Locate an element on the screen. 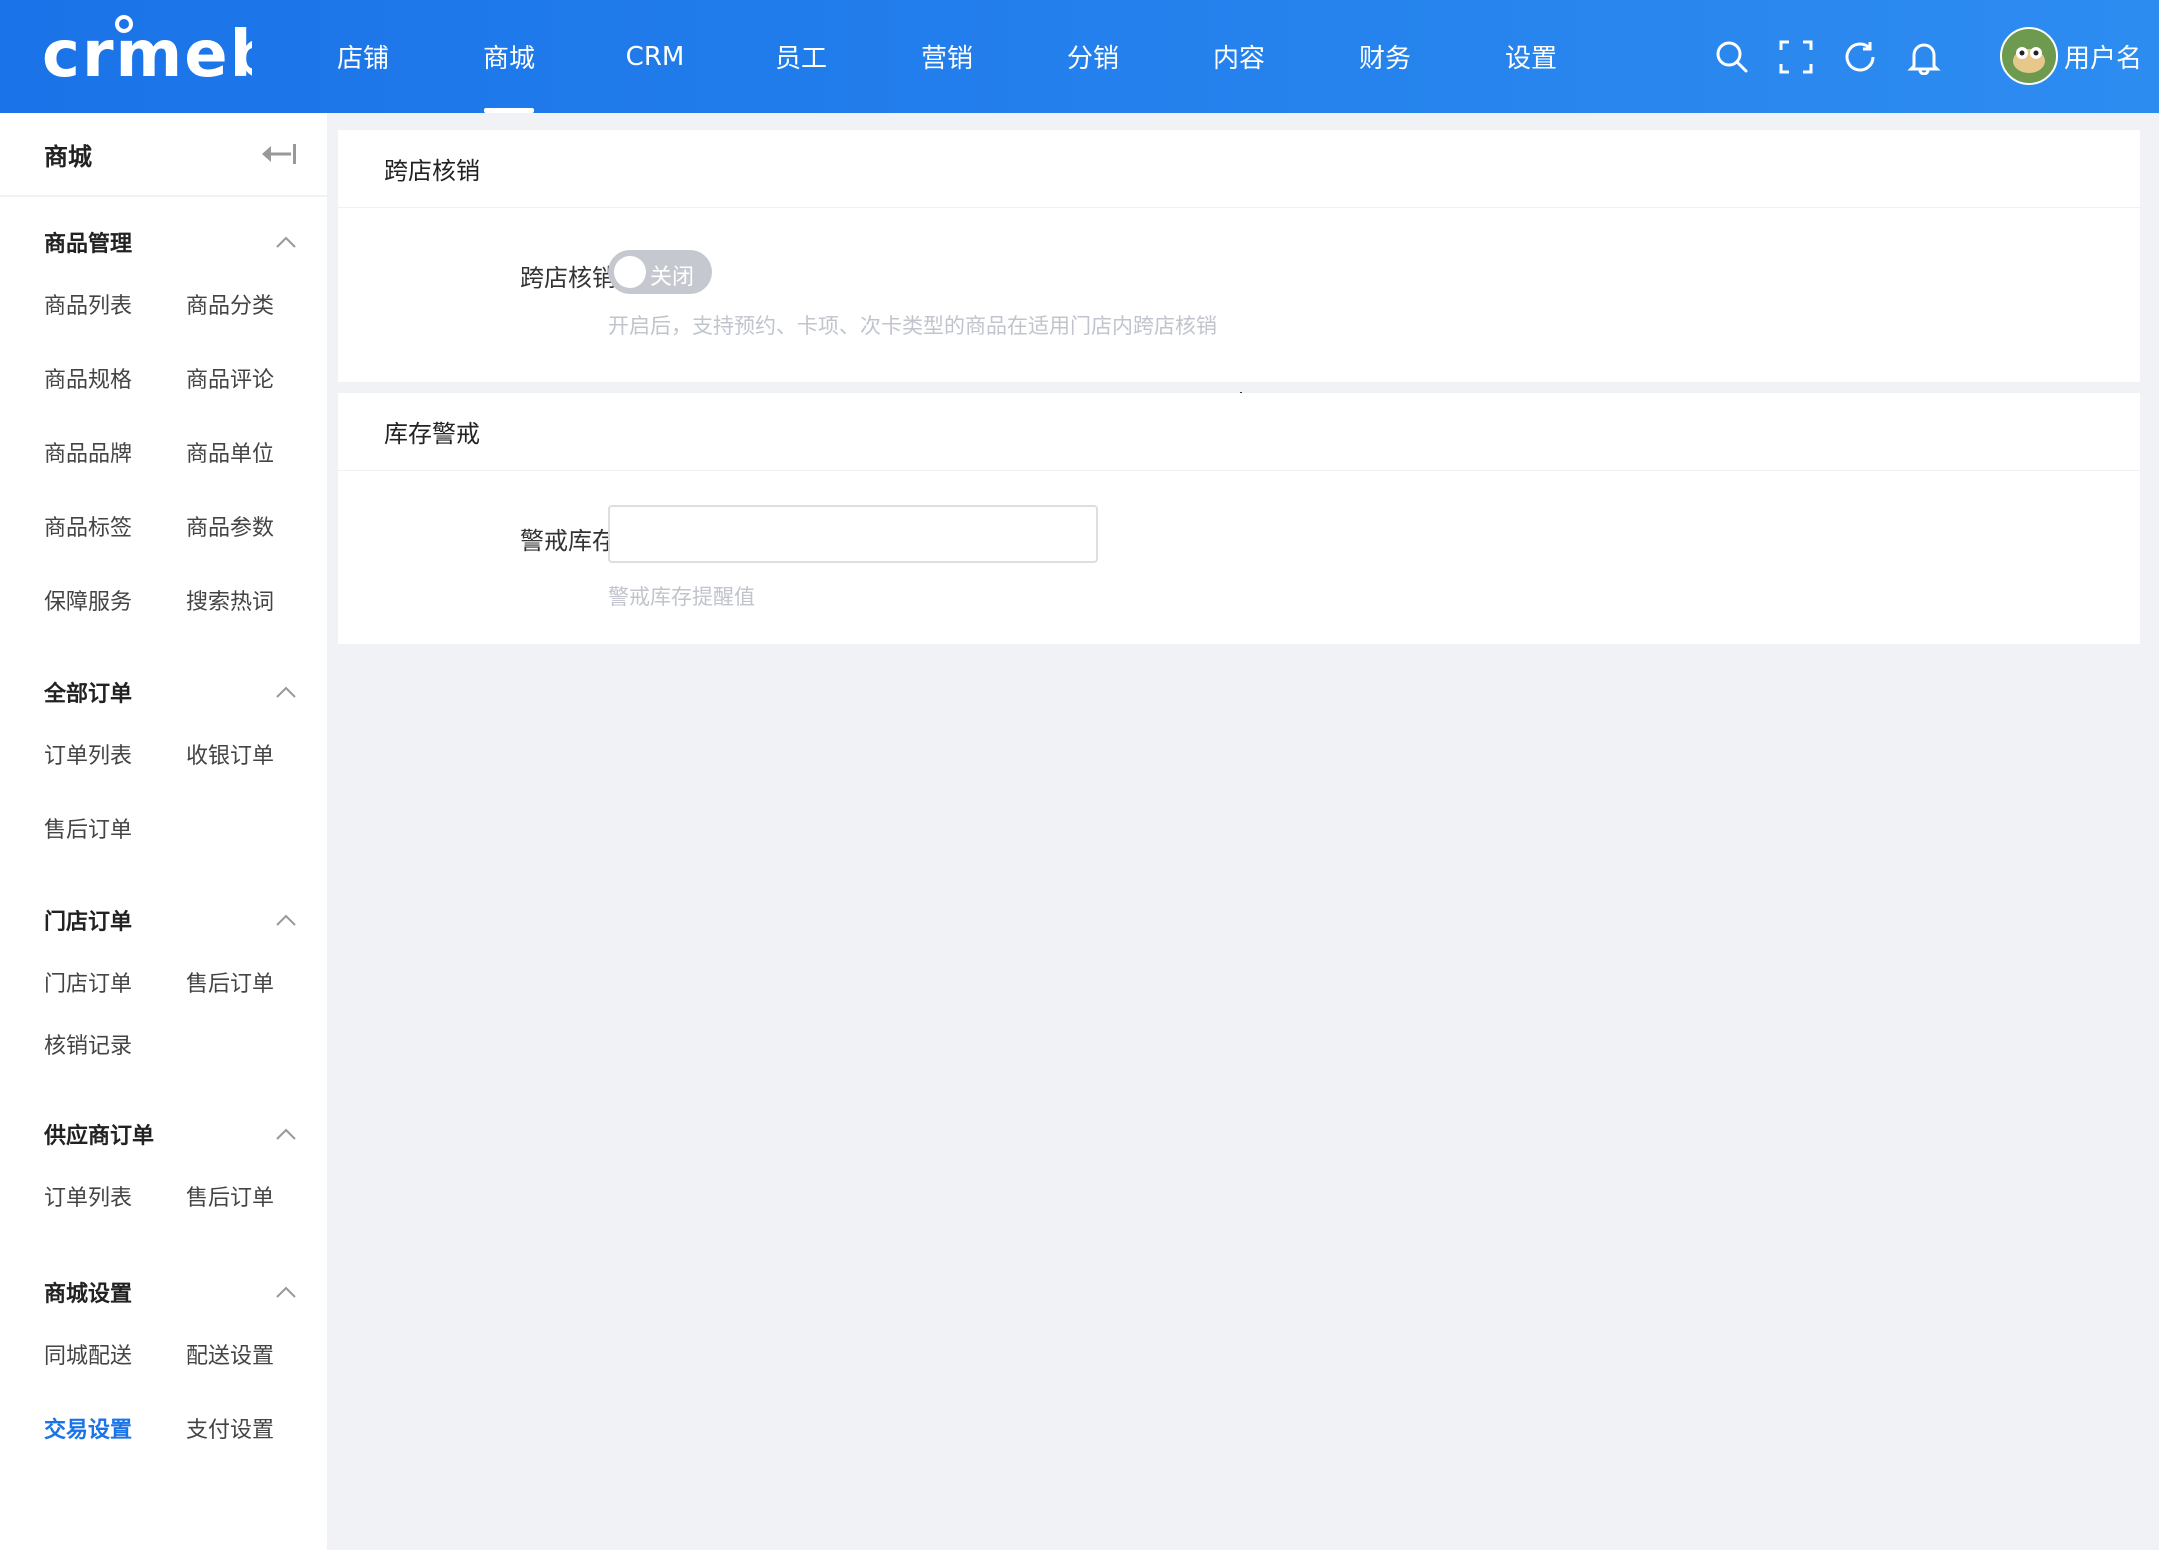 This screenshot has height=1550, width=2159. menu-item-product-param: 商品参数 is located at coordinates (257, 526).